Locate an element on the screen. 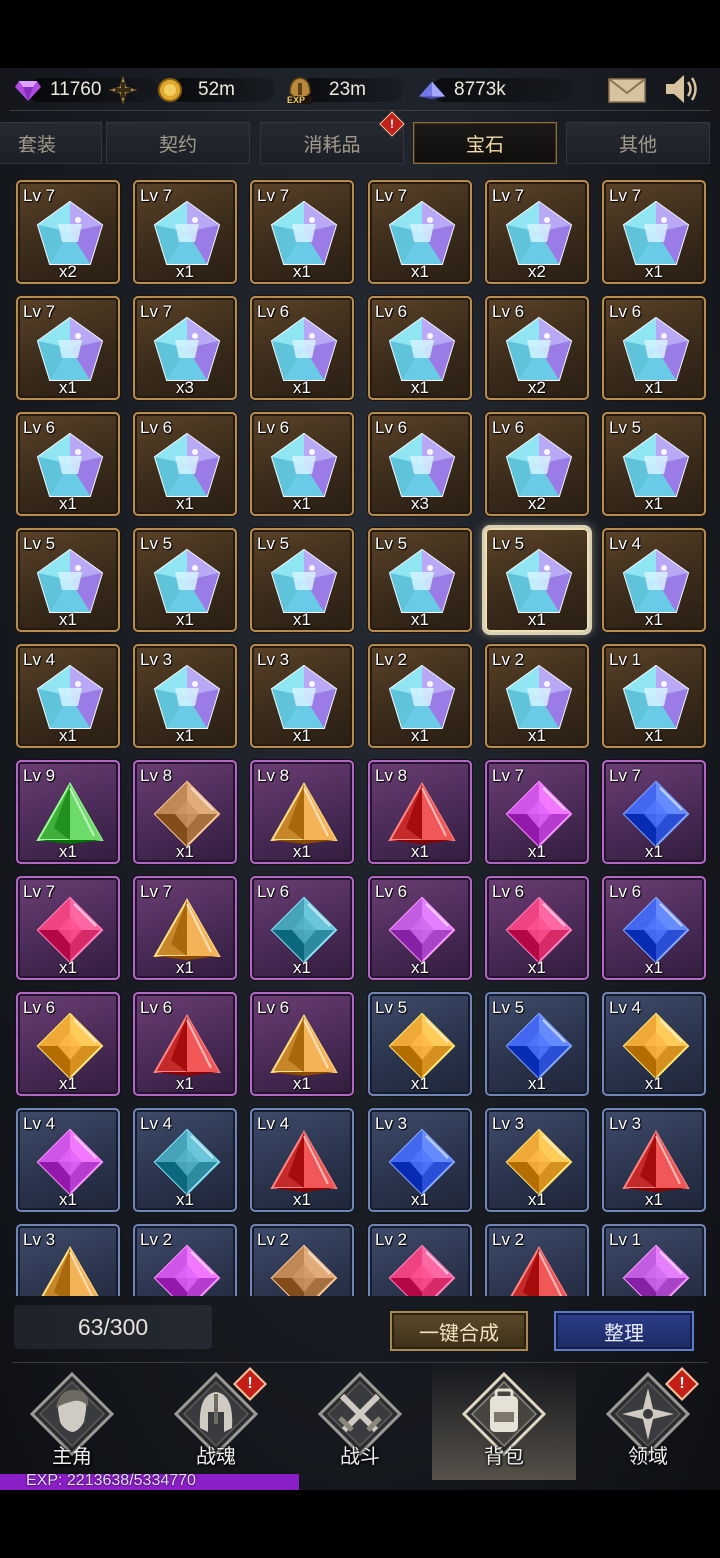 This screenshot has width=720, height=1558. add-plus-icon is located at coordinates (123, 90).